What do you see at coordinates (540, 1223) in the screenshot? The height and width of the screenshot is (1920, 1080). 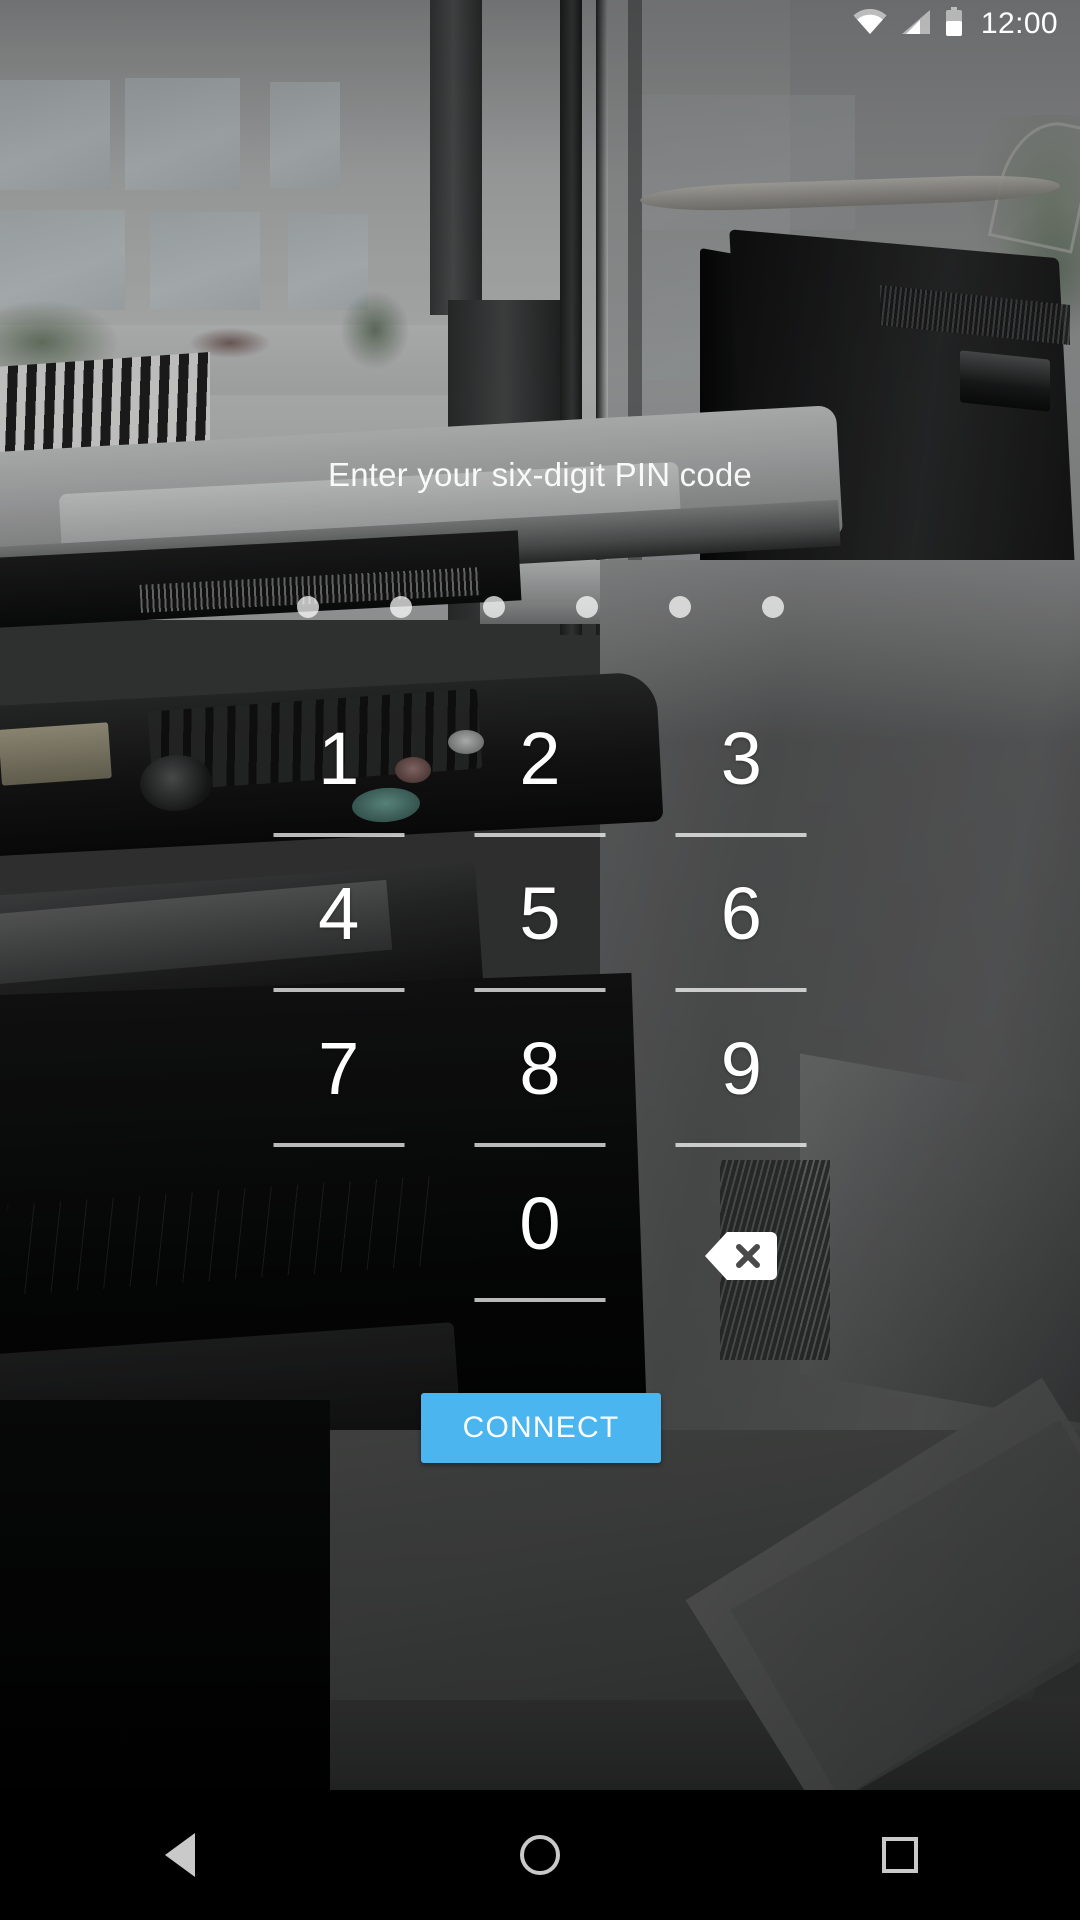 I see `key-label: 0` at bounding box center [540, 1223].